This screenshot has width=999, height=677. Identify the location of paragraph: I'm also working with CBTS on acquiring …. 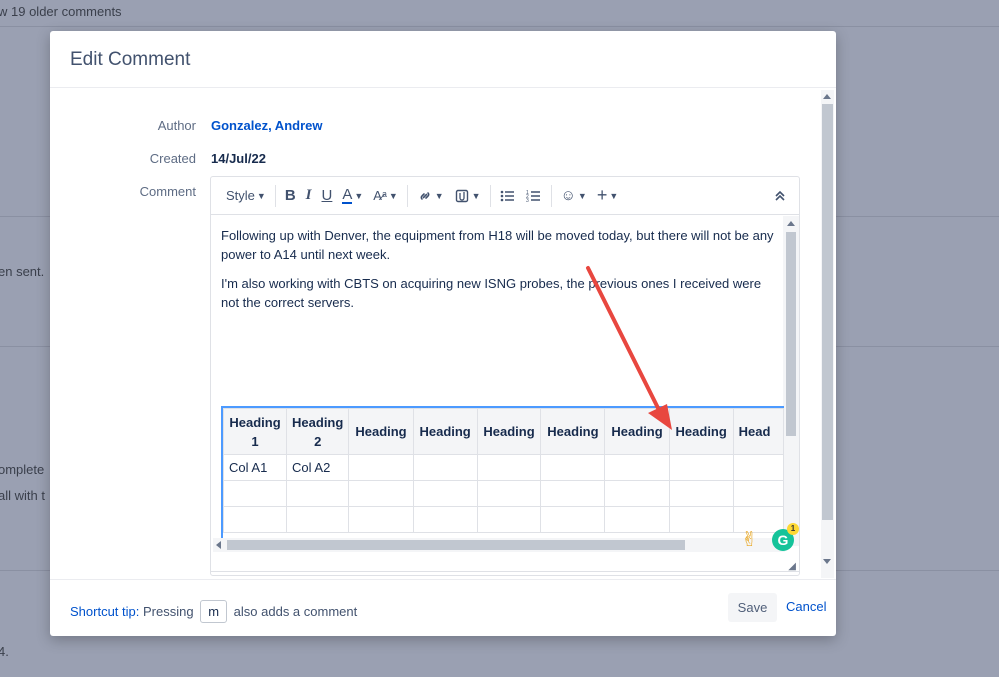
(498, 293).